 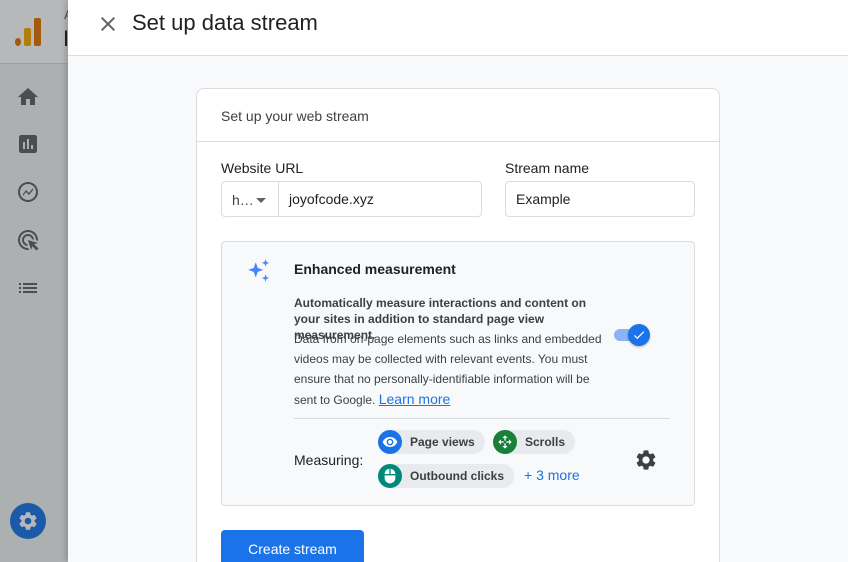 I want to click on enhanced-measurement-toggle, so click(x=632, y=335).